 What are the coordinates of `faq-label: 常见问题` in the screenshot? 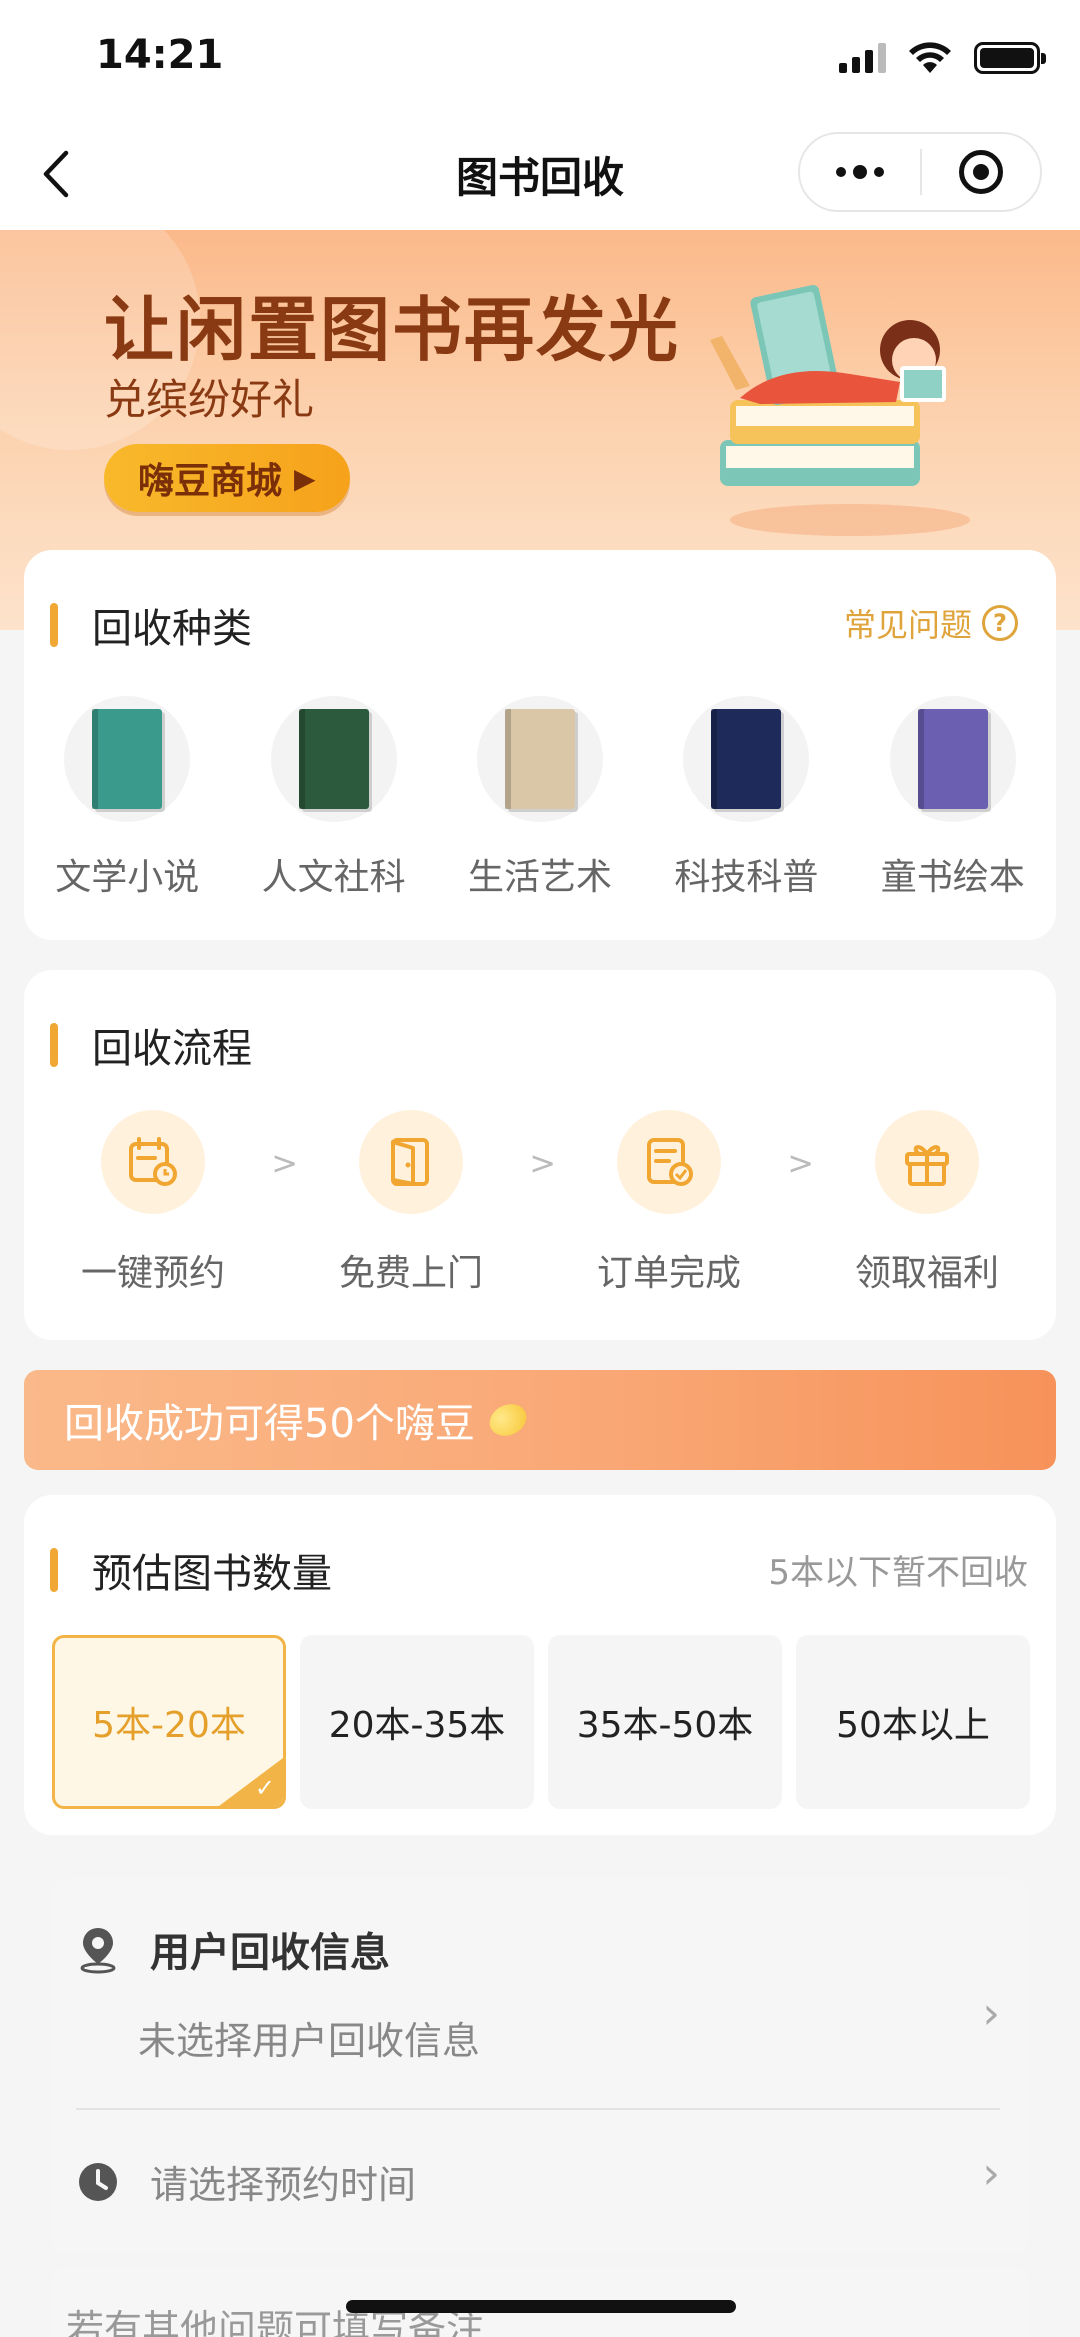 It's located at (907, 625).